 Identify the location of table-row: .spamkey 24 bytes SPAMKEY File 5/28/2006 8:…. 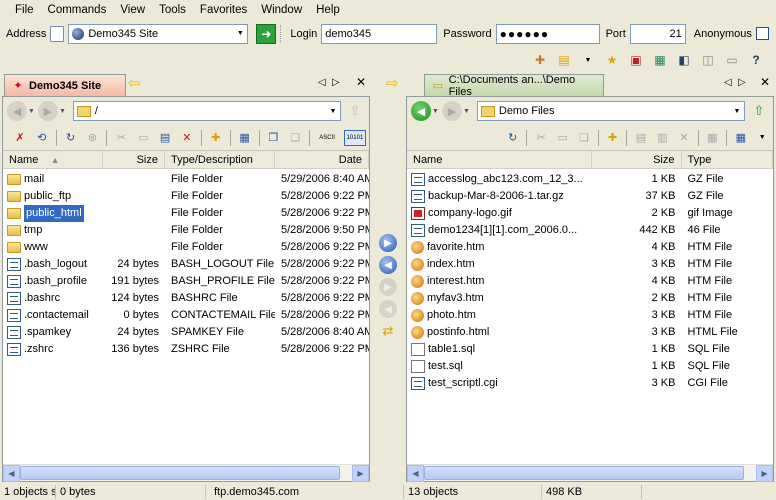
(186, 332).